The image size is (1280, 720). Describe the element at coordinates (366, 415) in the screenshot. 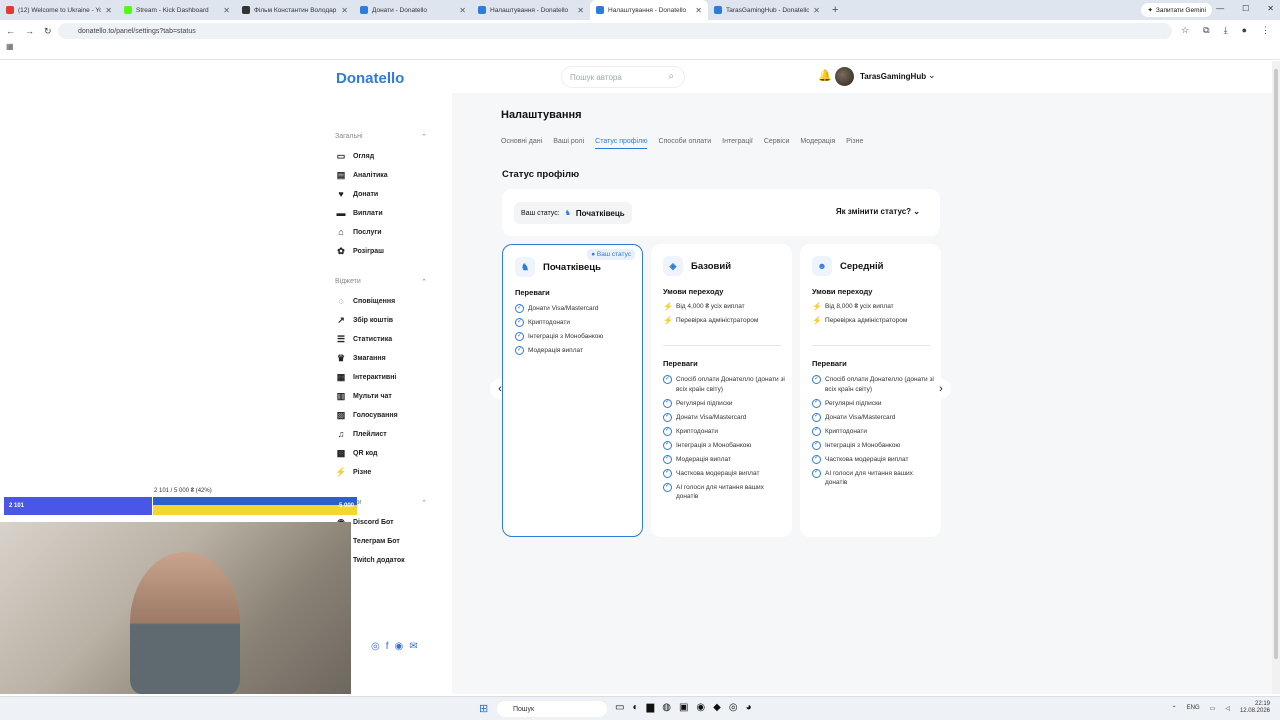

I see `sidebar-item: ▨ Голосування` at that location.